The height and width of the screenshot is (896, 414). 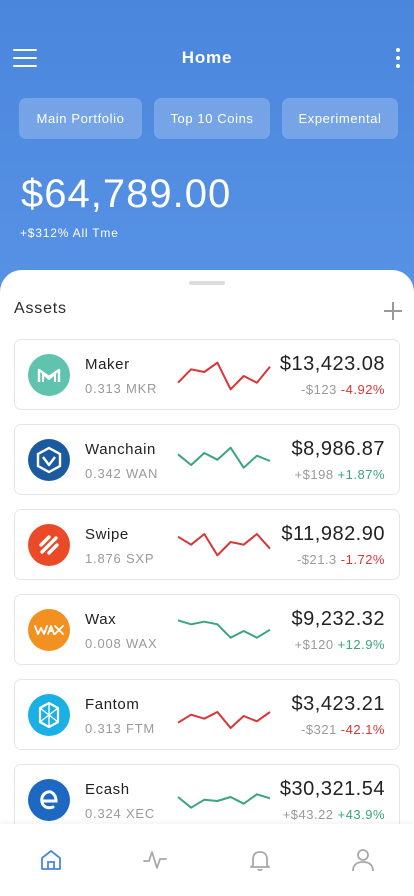 I want to click on asset-change: -$321 -42.1%, so click(x=343, y=729).